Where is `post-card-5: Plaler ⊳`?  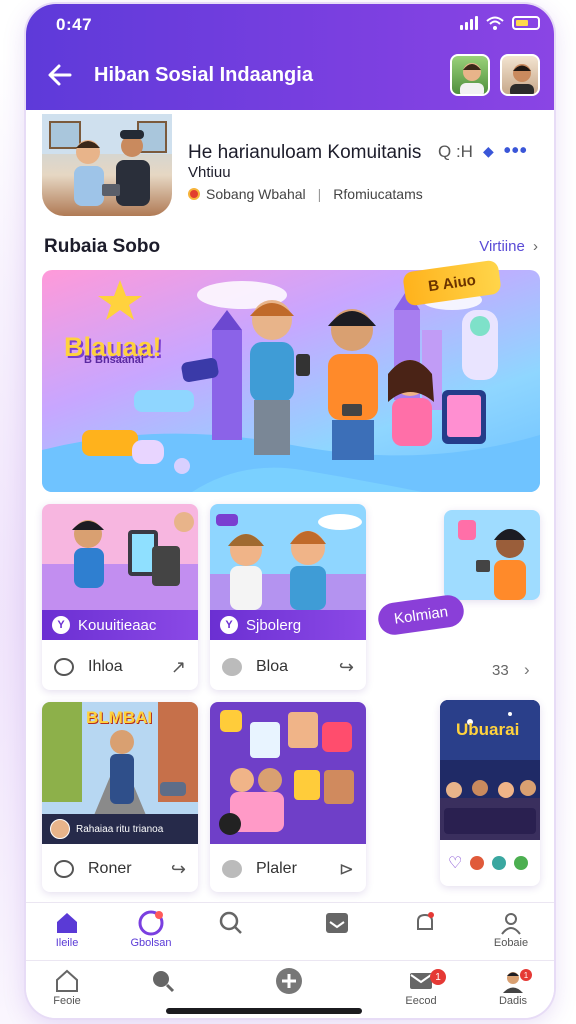 post-card-5: Plaler ⊳ is located at coordinates (288, 797).